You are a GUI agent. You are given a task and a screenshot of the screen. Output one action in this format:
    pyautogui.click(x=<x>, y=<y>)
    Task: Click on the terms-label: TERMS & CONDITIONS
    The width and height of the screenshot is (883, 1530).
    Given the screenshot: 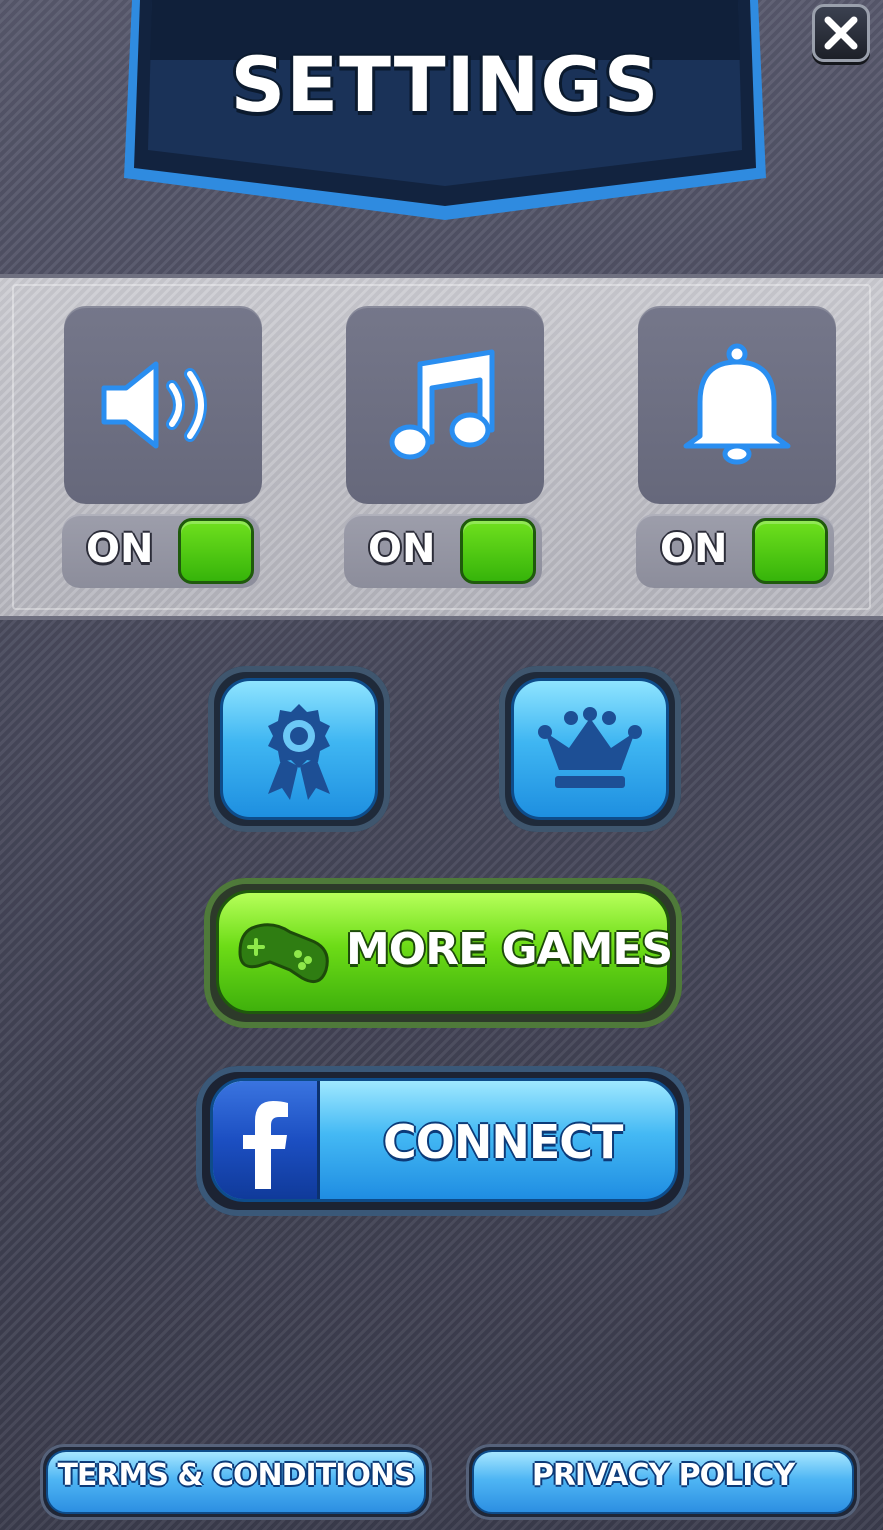 What is the action you would take?
    pyautogui.click(x=236, y=1475)
    